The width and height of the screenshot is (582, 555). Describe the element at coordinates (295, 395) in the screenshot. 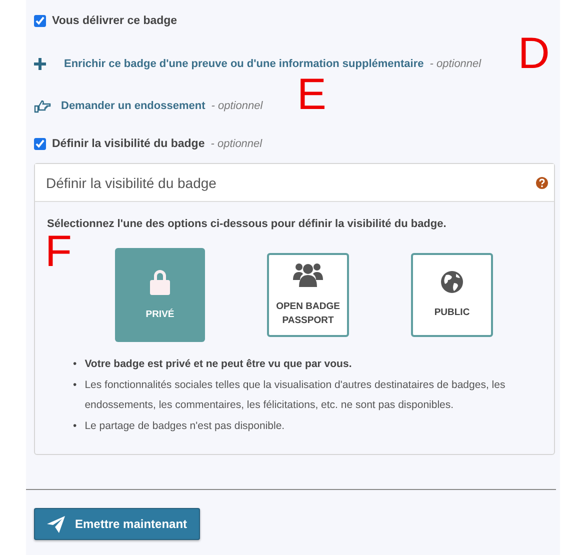

I see `info-text: Les fonctionnalités sociales telles que la visualisation d'autres destinataires de badges, les endossements, les commentaires, les félicitations, etc. ne sont pas disponibles.` at that location.